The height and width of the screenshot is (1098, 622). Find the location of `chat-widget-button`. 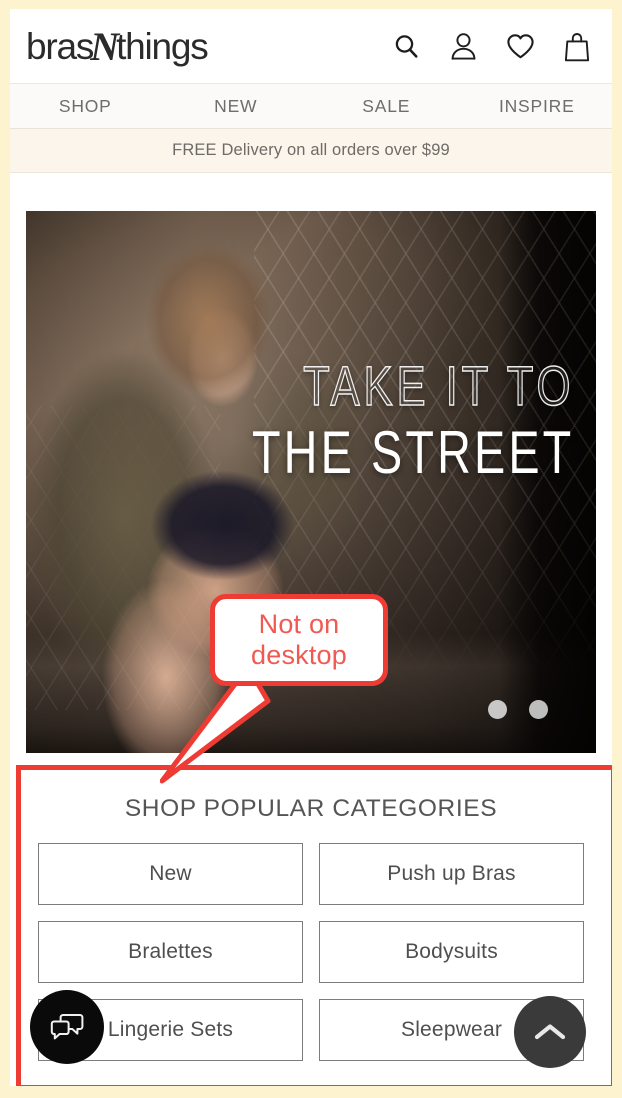

chat-widget-button is located at coordinates (67, 1027).